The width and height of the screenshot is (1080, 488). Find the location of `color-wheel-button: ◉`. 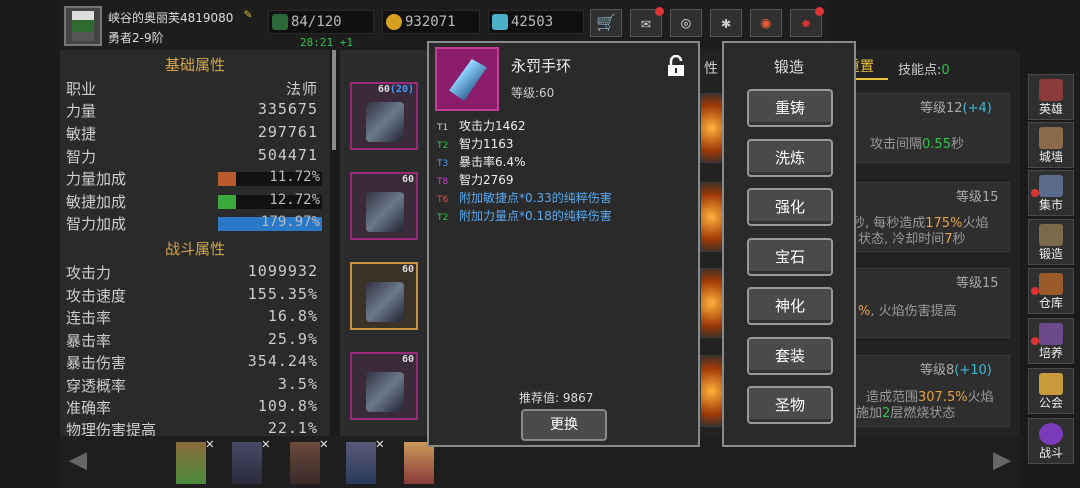

color-wheel-button: ◉ is located at coordinates (766, 23).